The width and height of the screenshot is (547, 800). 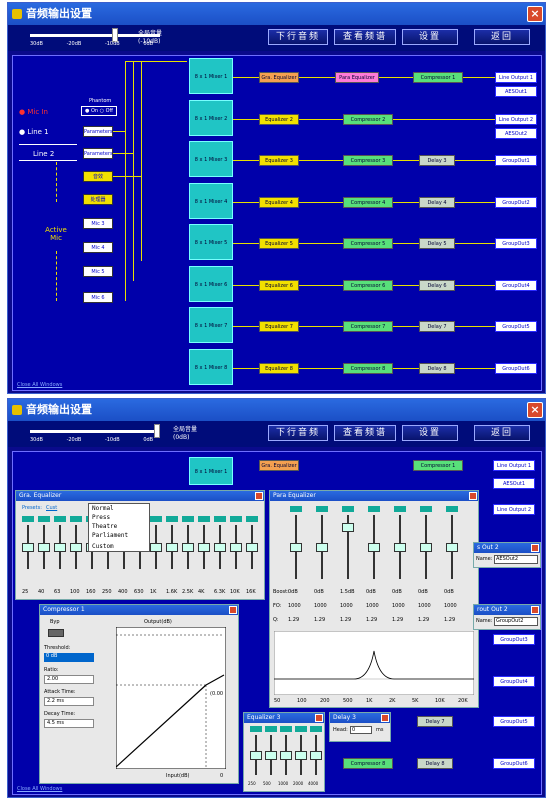 I want to click on comp-block: Compressor 3, so click(x=368, y=160).